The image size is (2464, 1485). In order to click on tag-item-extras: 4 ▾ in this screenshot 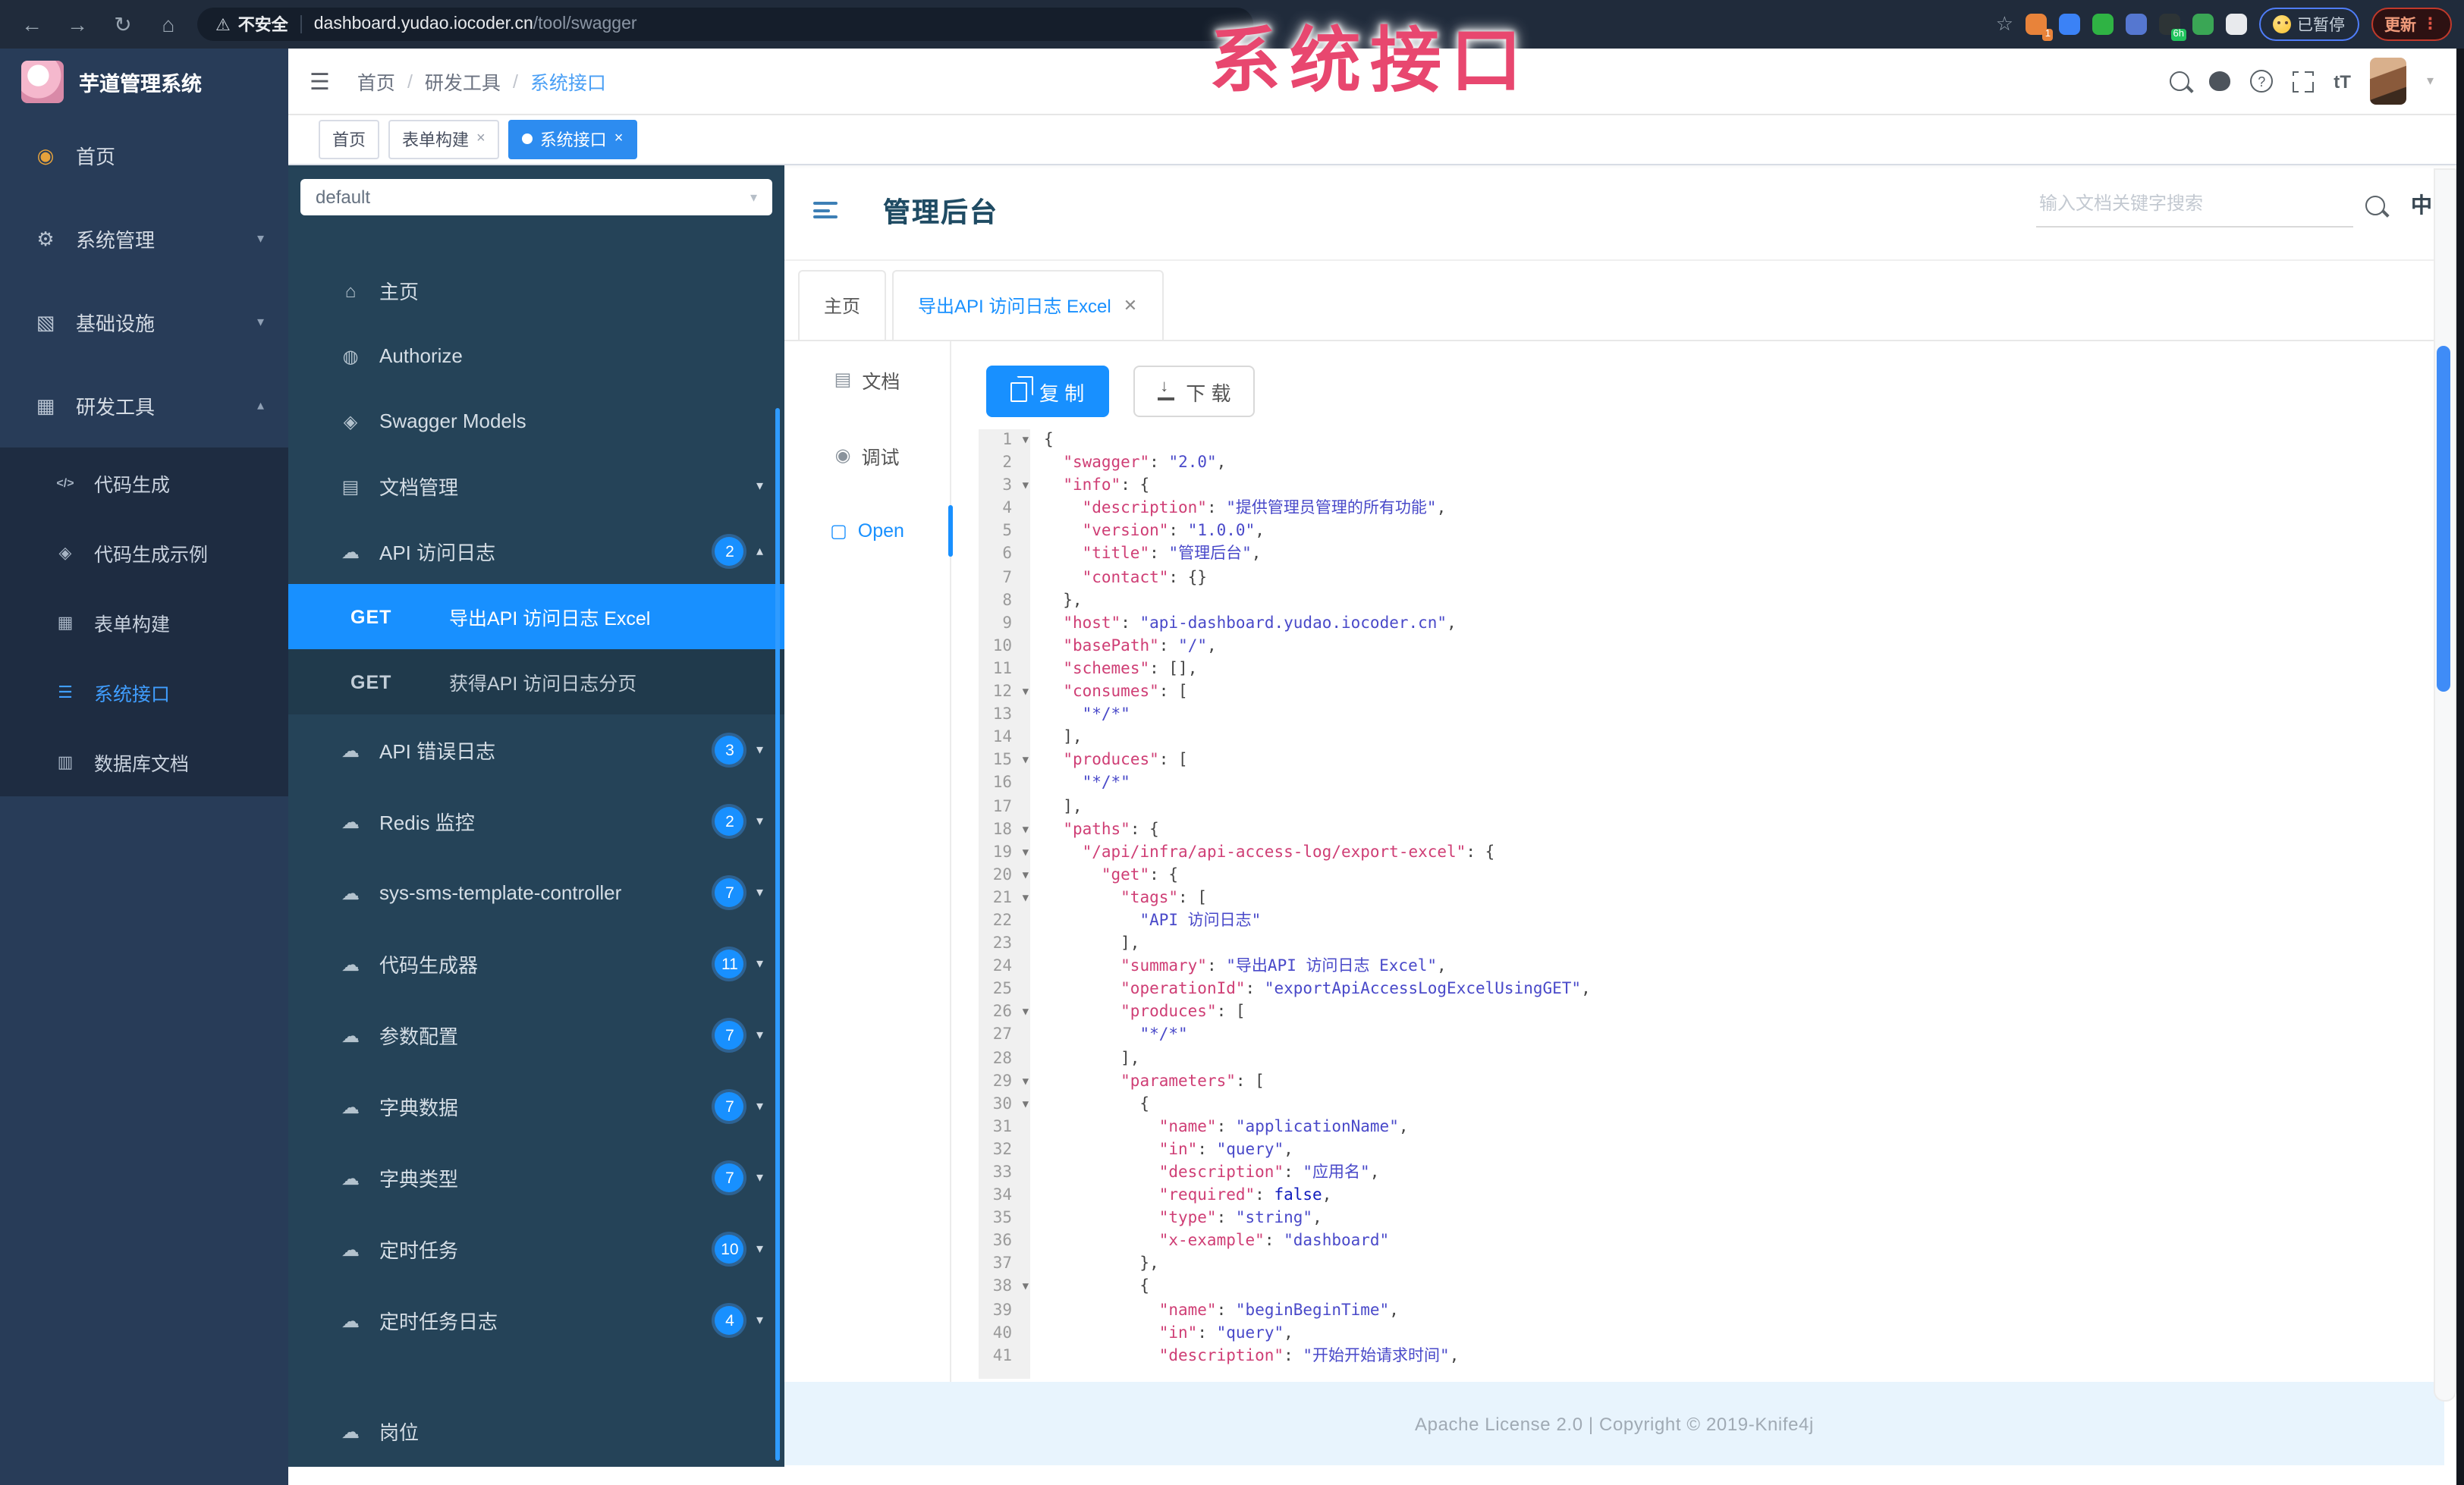, I will do `click(739, 1320)`.